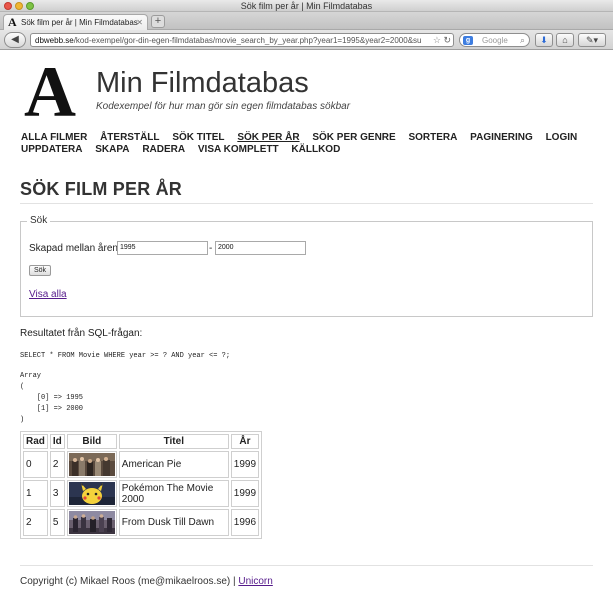  What do you see at coordinates (306, 203) in the screenshot?
I see `heading-divider` at bounding box center [306, 203].